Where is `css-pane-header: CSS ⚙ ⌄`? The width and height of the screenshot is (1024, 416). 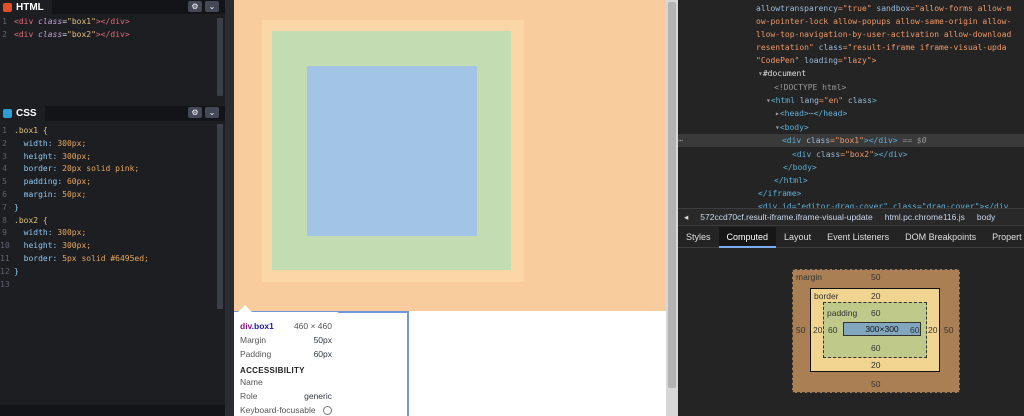 css-pane-header: CSS ⚙ ⌄ is located at coordinates (112, 113).